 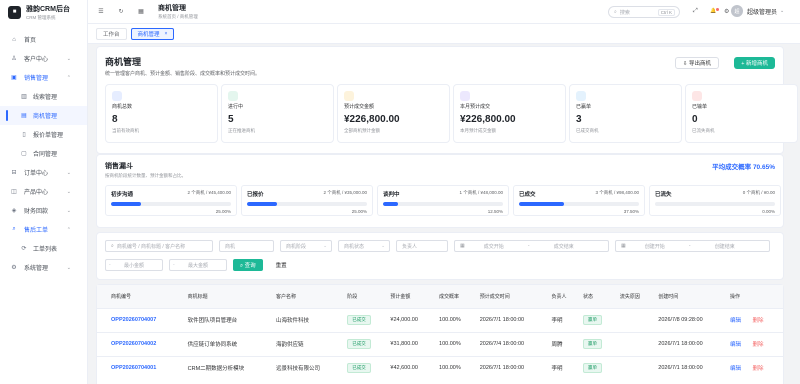 I want to click on created-end: 创建结束, so click(x=725, y=246).